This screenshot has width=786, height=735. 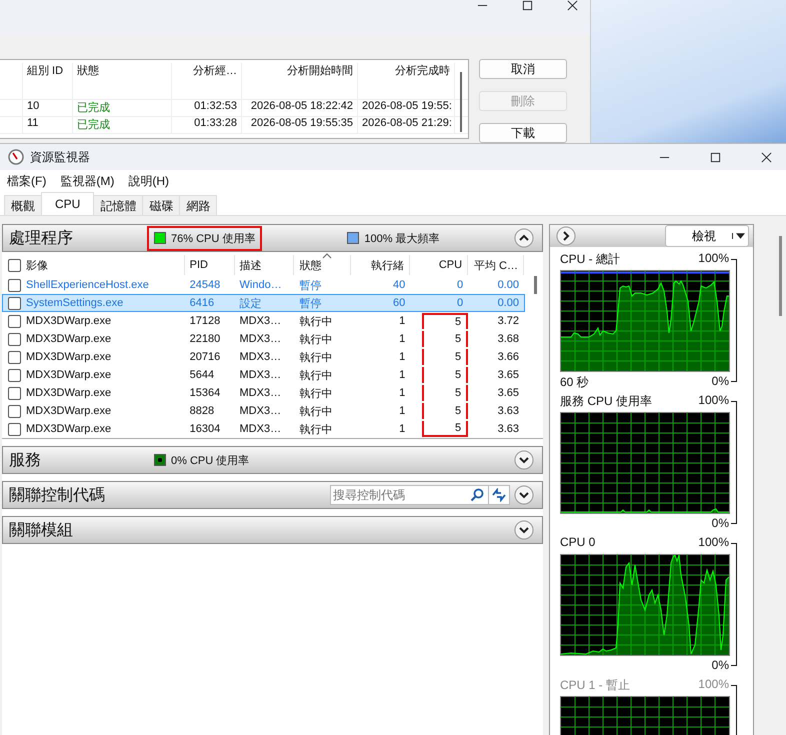 I want to click on graph-title: CPU 0, so click(x=578, y=542).